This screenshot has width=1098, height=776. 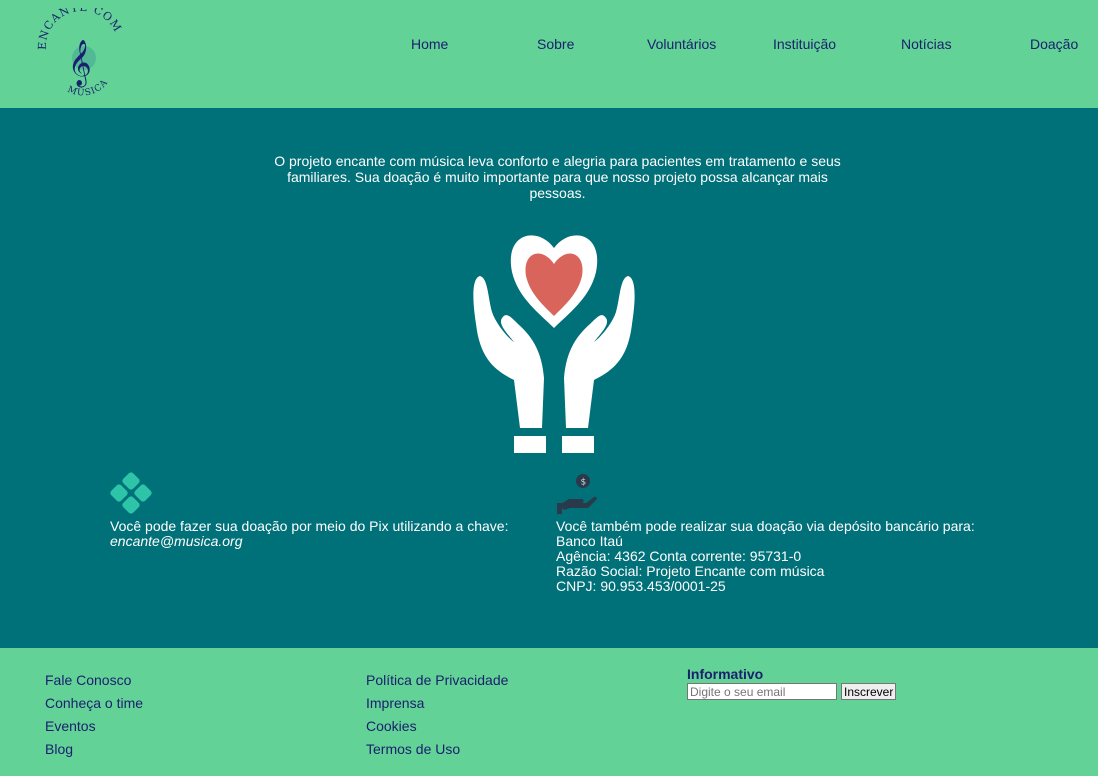 I want to click on subscribe-button: Inscrever, so click(x=869, y=691).